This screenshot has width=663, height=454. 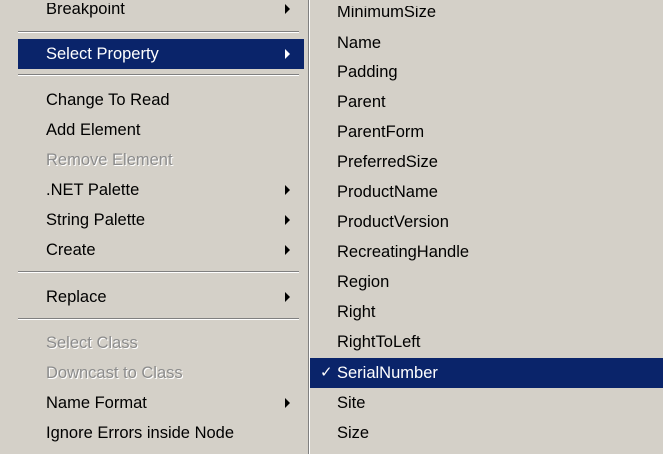 What do you see at coordinates (161, 403) in the screenshot?
I see `menu-item-name-format: Name Format` at bounding box center [161, 403].